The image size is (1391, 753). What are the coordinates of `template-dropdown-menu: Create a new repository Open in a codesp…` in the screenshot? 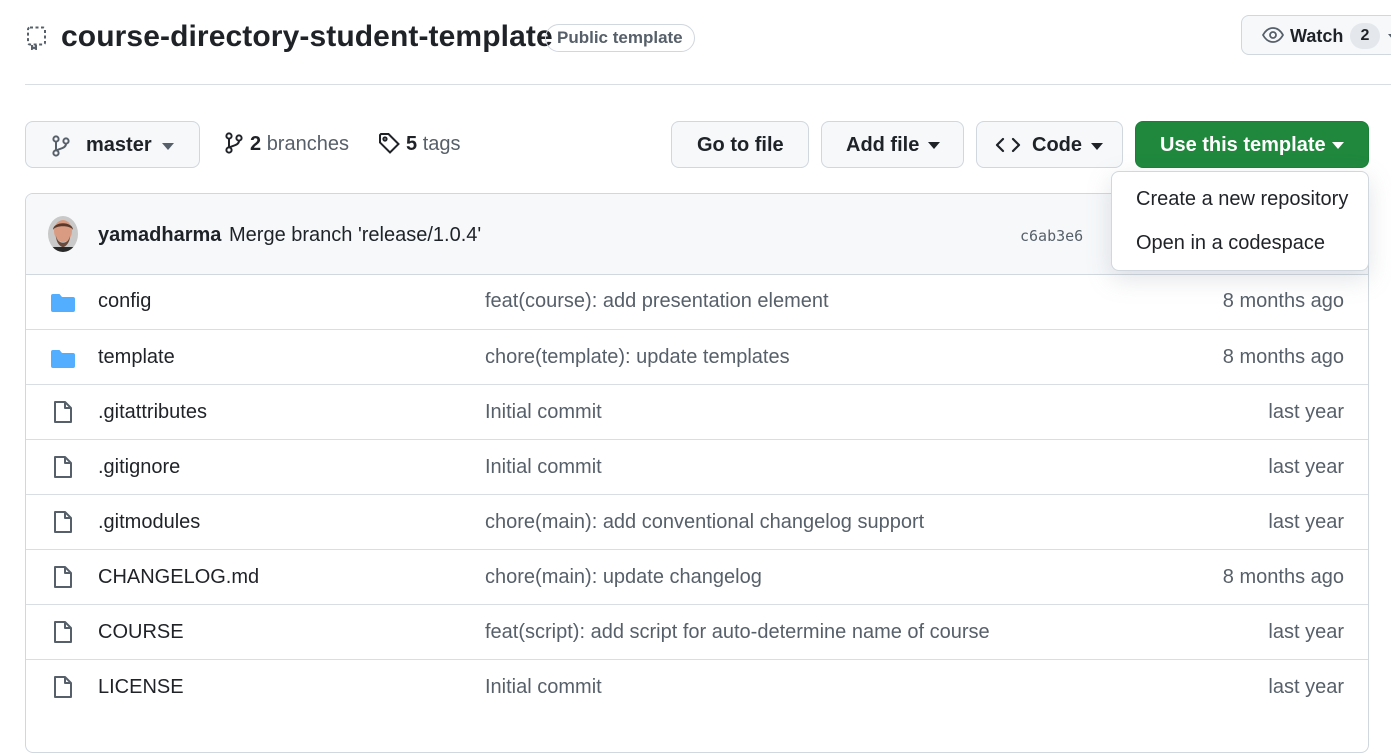 It's located at (1240, 221).